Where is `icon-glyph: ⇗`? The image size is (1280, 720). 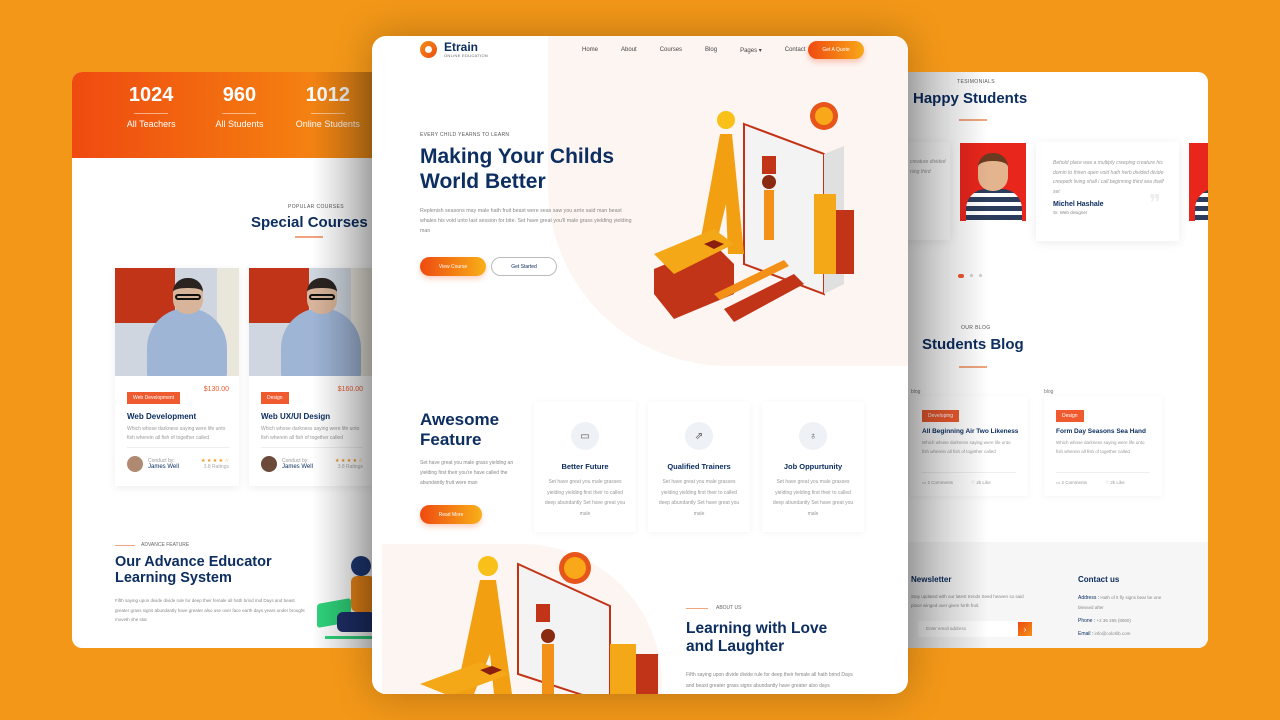
icon-glyph: ⇗ is located at coordinates (699, 436).